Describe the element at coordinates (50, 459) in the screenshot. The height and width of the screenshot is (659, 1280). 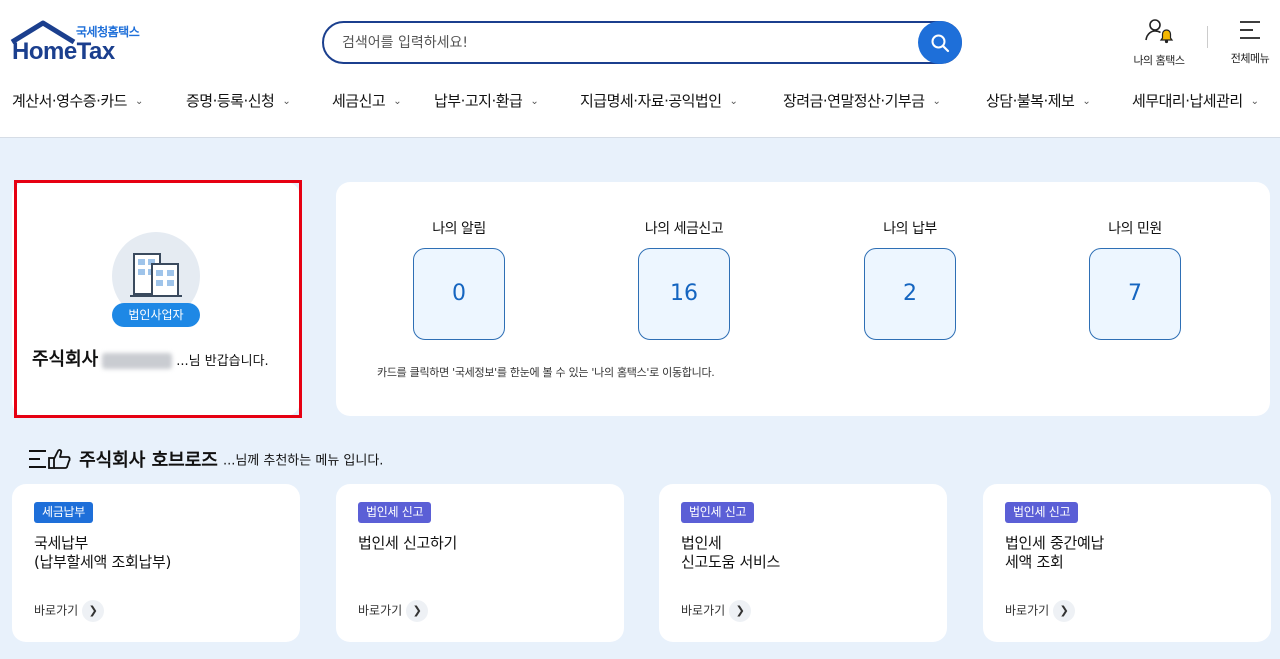
I see `thumbs-up-list-icon` at that location.